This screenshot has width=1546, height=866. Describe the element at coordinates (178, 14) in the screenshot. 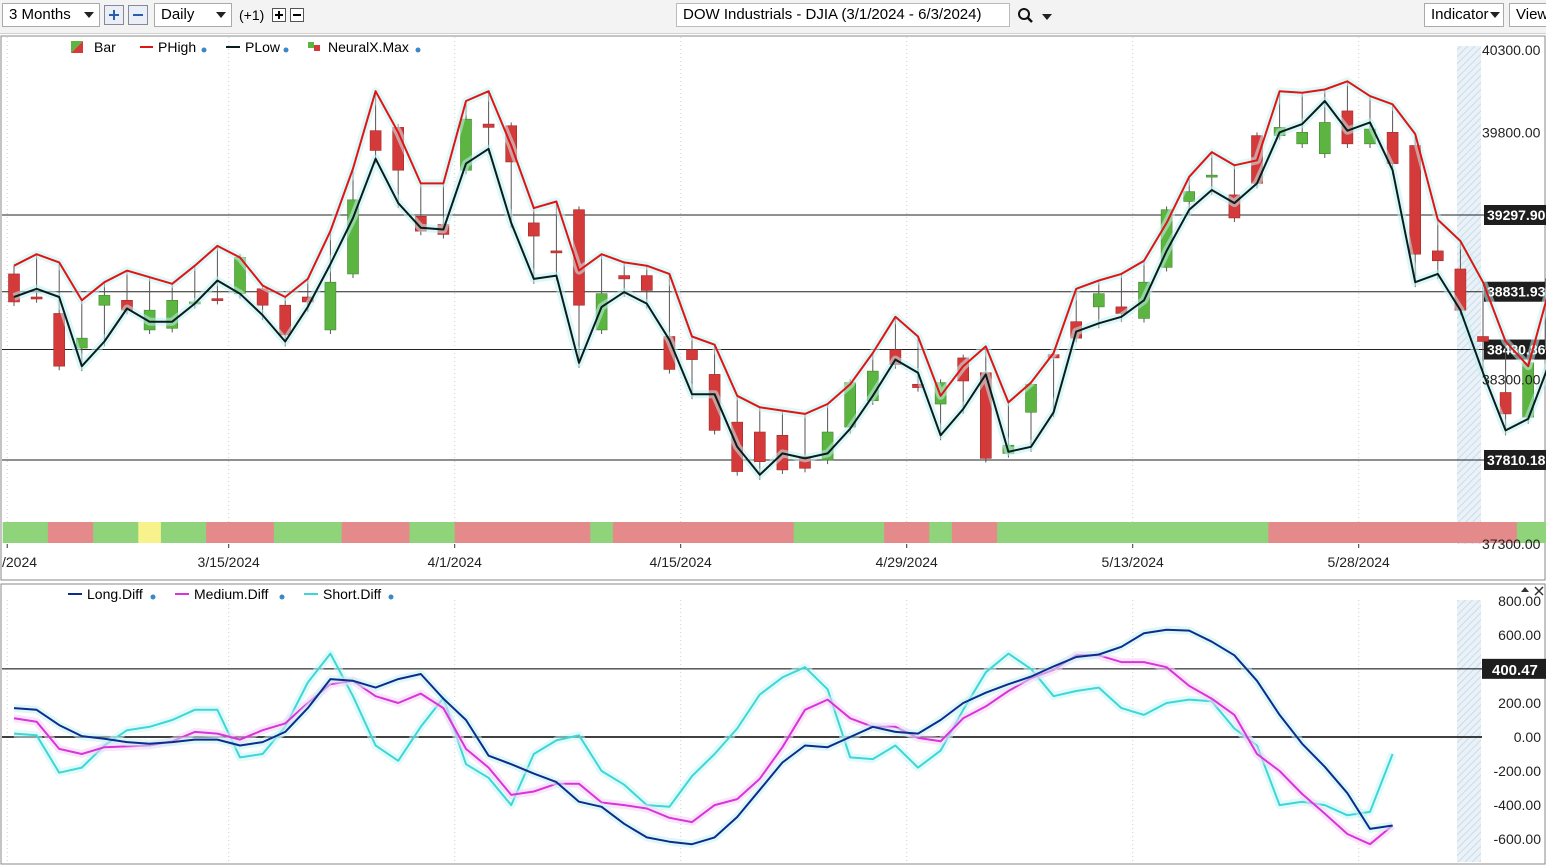

I see `interval-select-value: Daily` at that location.